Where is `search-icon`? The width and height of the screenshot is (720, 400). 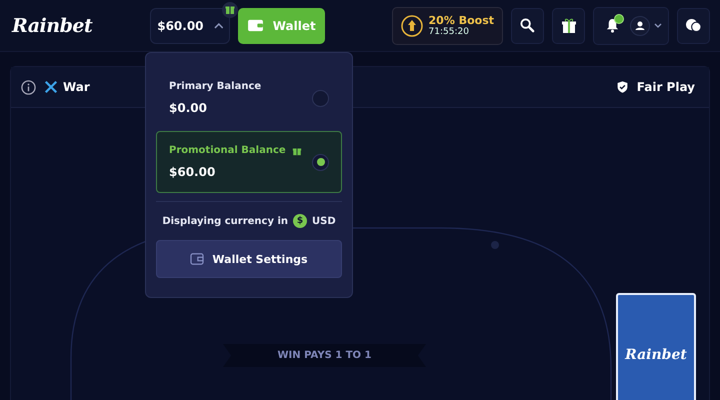
search-icon is located at coordinates (527, 25).